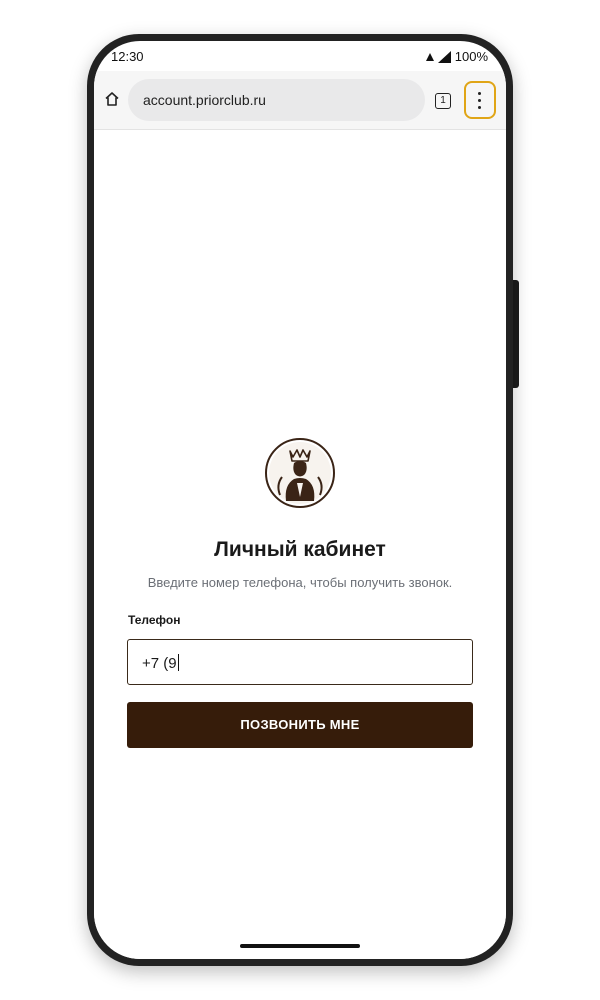 Image resolution: width=600 pixels, height=1000 pixels. I want to click on club-logo, so click(300, 473).